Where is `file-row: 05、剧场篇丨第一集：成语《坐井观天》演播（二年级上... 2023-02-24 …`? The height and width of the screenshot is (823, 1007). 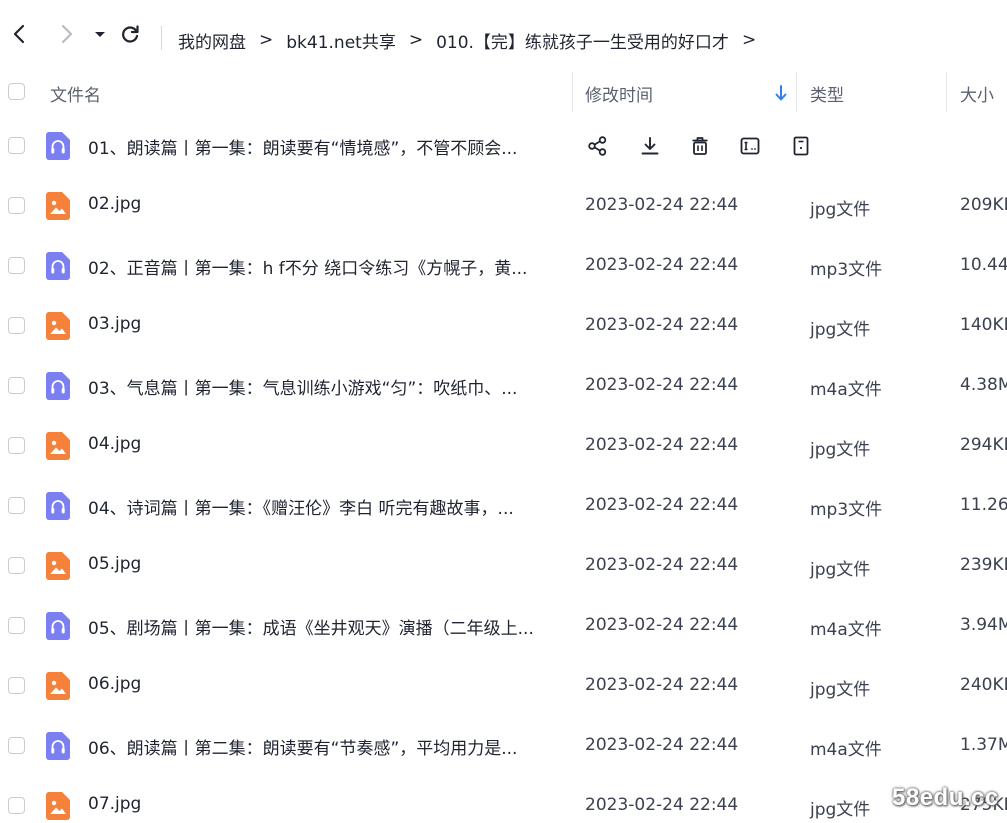 file-row: 05、剧场篇丨第一集：成语《坐井观天》演播（二年级上... 2023-02-24 … is located at coordinates (503, 626).